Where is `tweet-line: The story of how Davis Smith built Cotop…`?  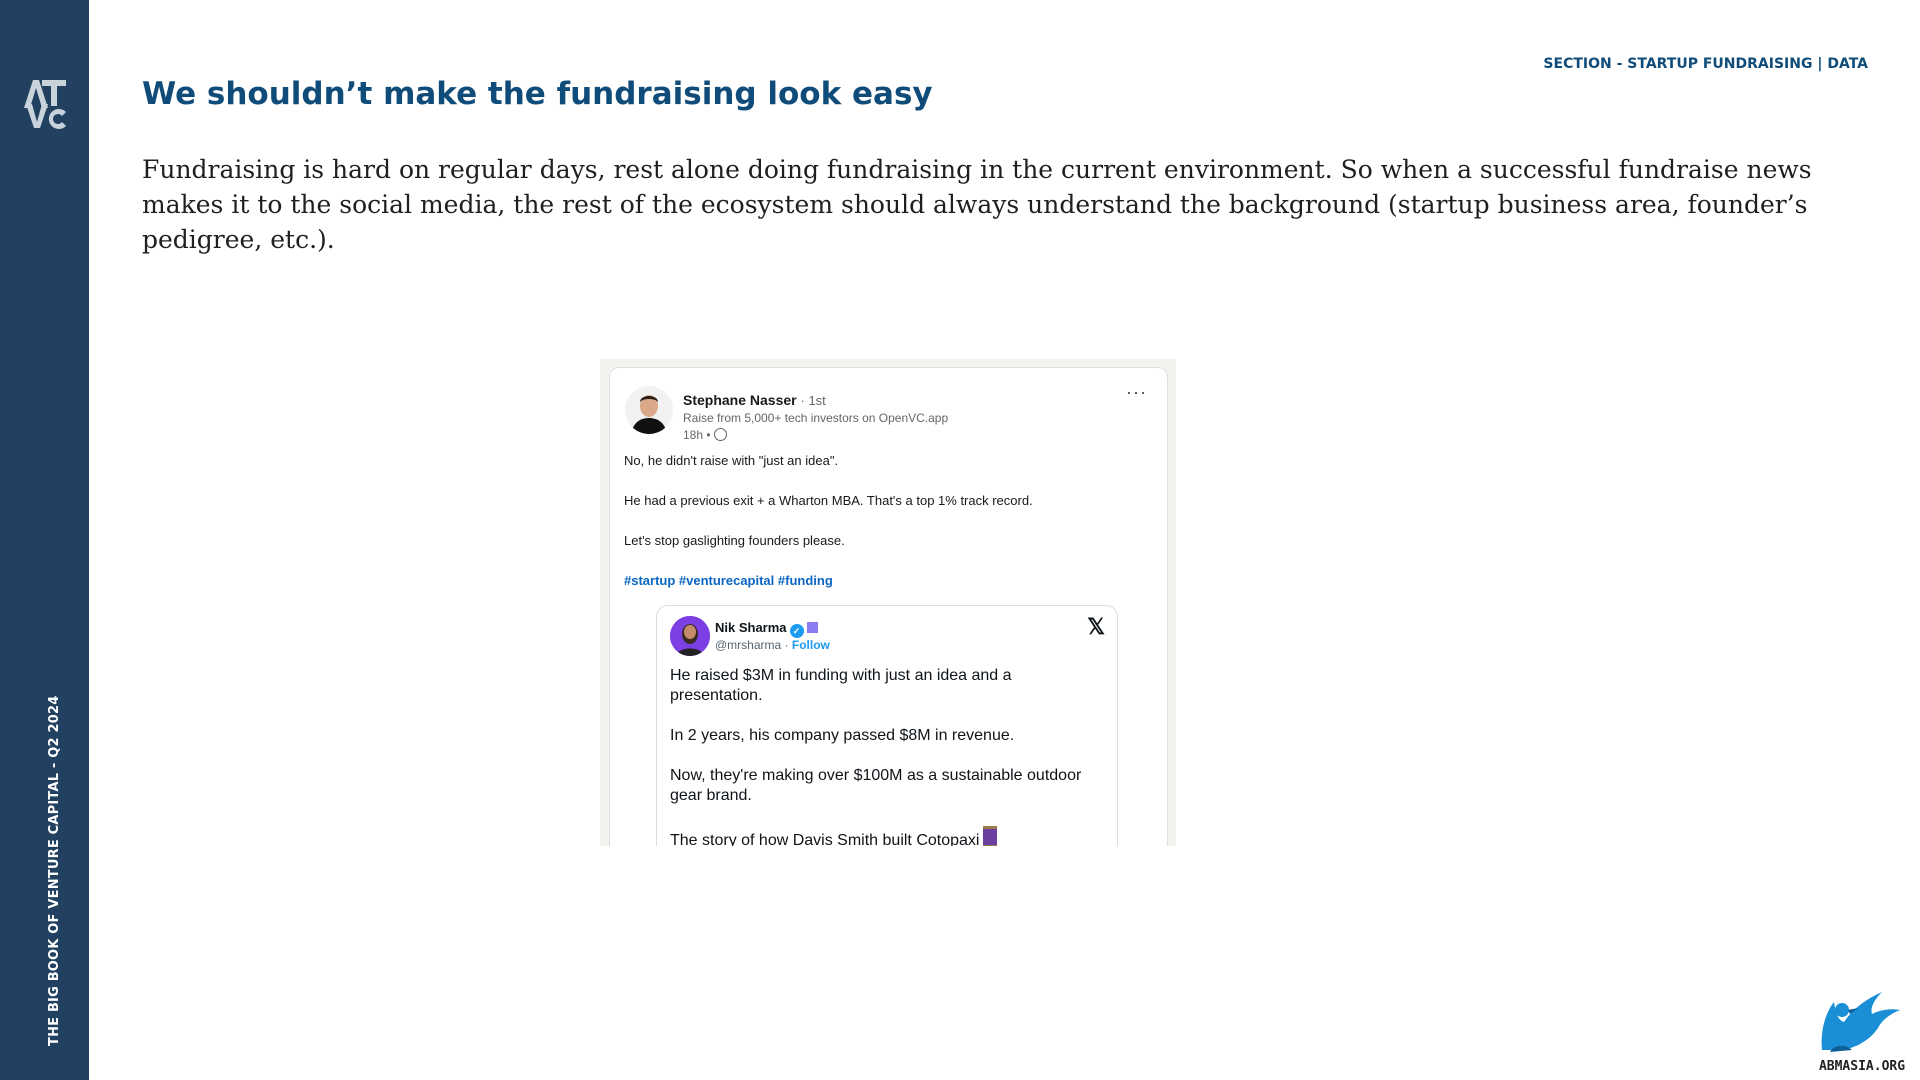 tweet-line: The story of how Davis Smith built Cotop… is located at coordinates (834, 836).